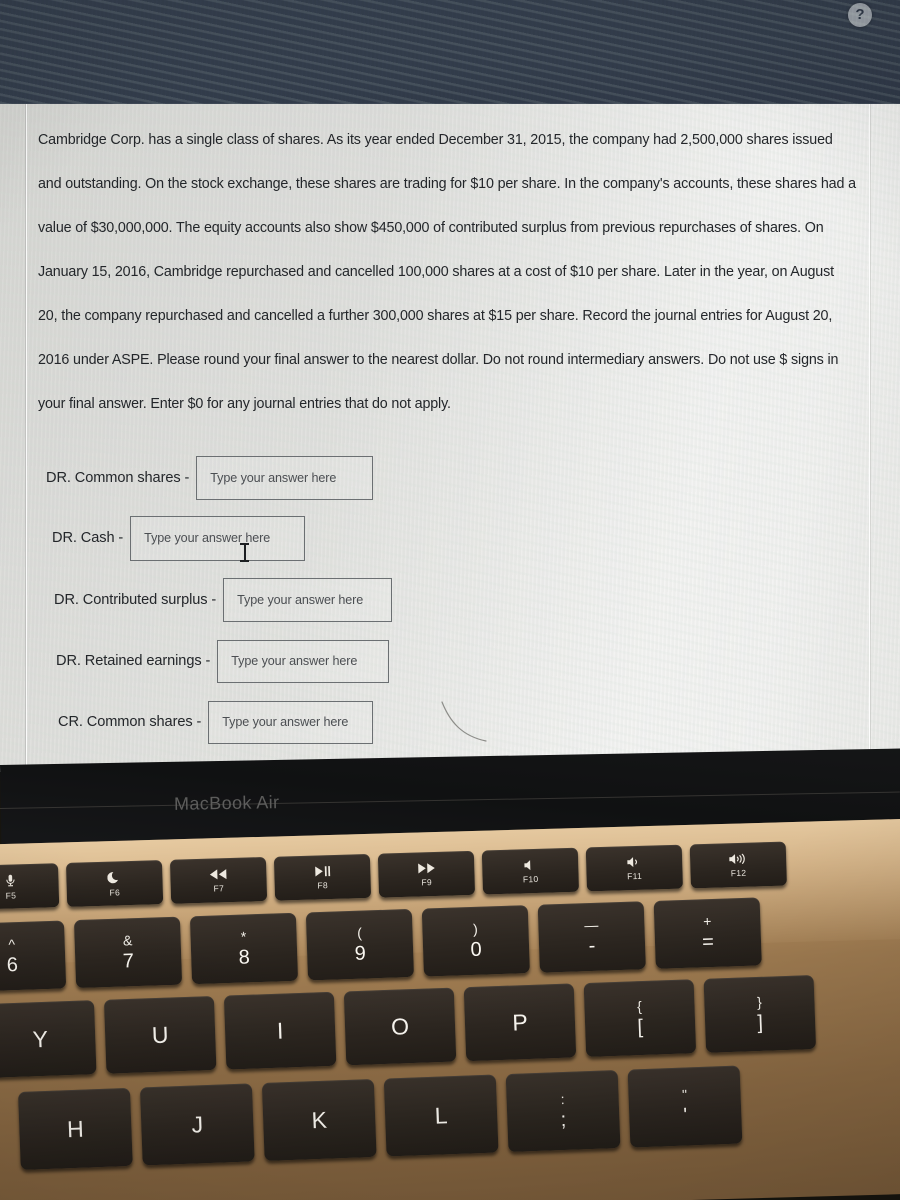 The image size is (900, 1200). I want to click on key-f10: F10, so click(530, 871).